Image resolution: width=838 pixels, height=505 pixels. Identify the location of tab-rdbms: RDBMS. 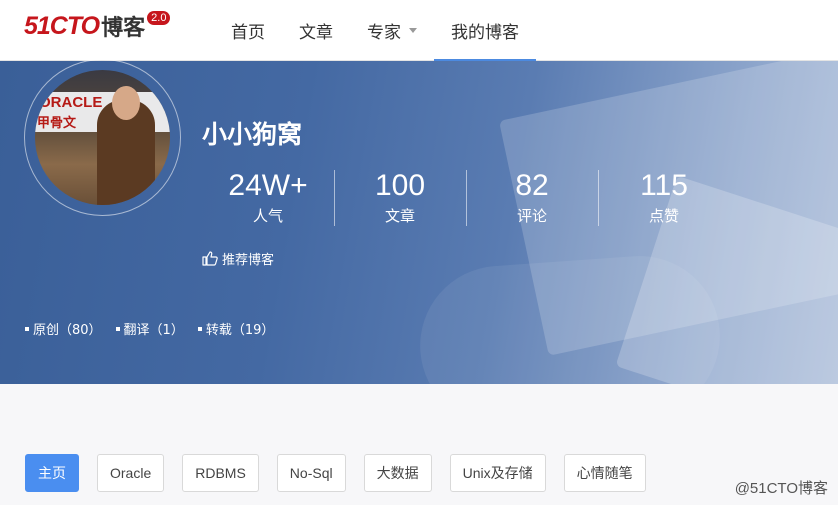
(220, 473).